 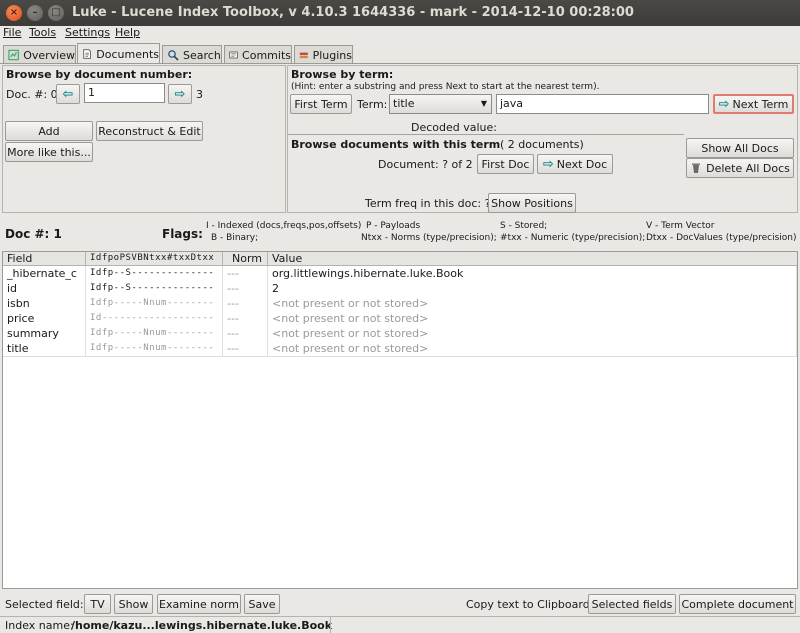 What do you see at coordinates (321, 104) in the screenshot?
I see `first-term-button: First Term` at bounding box center [321, 104].